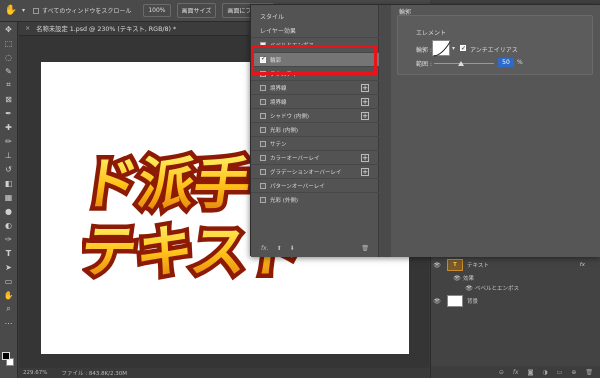 Image resolution: width=600 pixels, height=378 pixels. I want to click on effect-outer-glow: 光彩 (外側), so click(315, 199).